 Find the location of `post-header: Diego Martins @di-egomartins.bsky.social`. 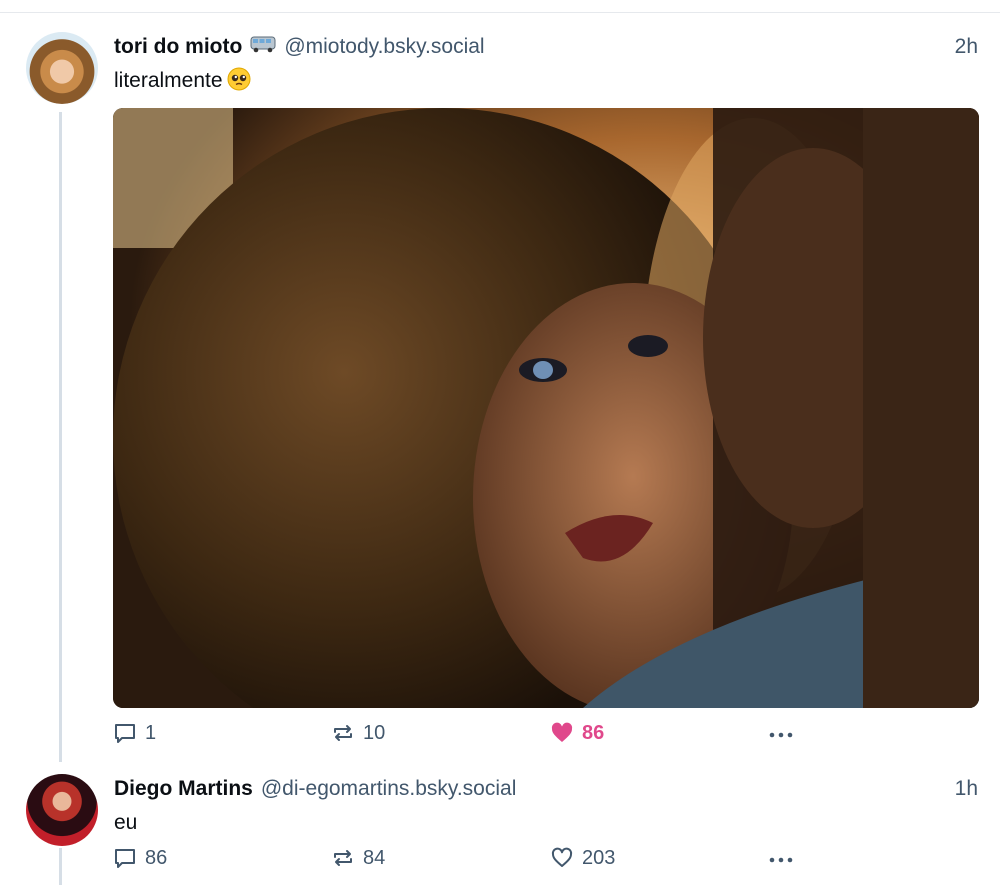

post-header: Diego Martins @di-egomartins.bsky.social is located at coordinates (315, 789).